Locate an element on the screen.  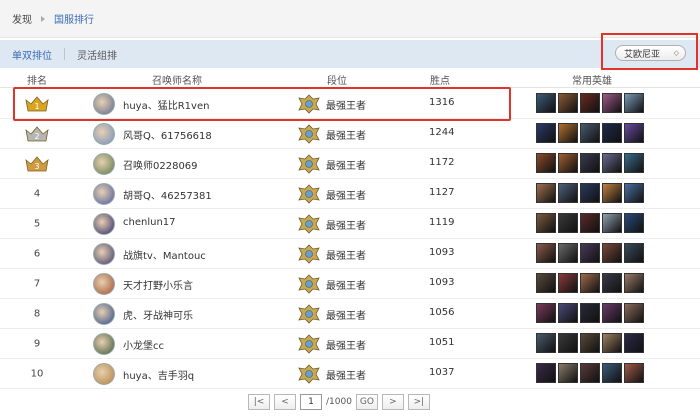
tab-divider is located at coordinates (64, 54).